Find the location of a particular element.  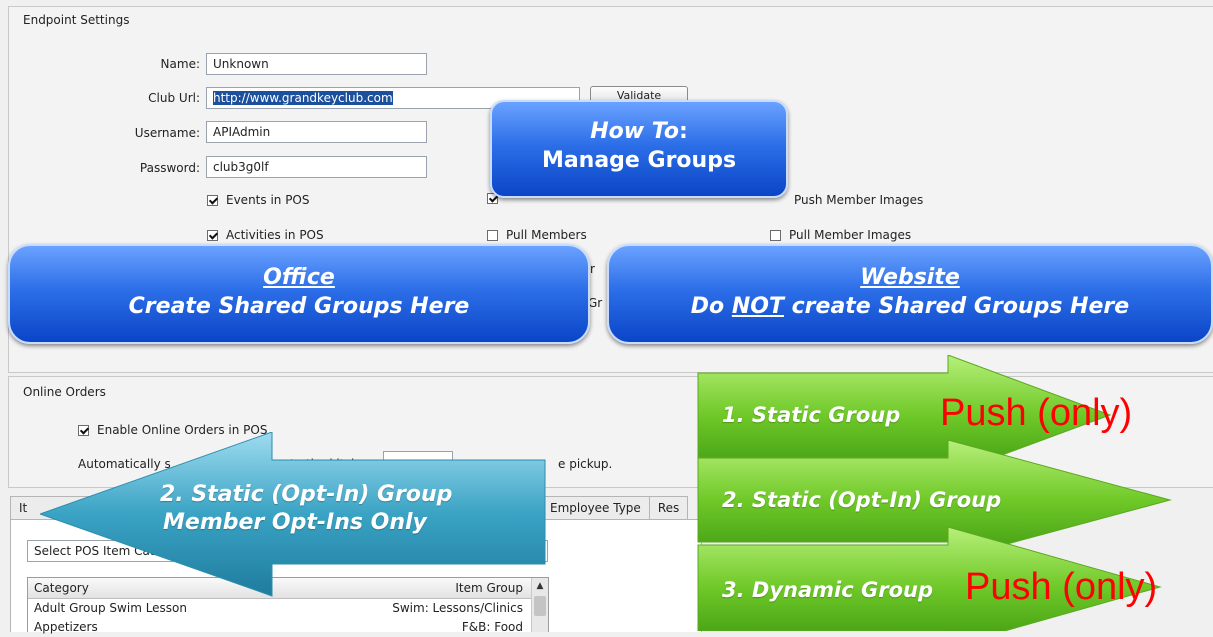

events-in-pos-check-icon is located at coordinates (212, 200).